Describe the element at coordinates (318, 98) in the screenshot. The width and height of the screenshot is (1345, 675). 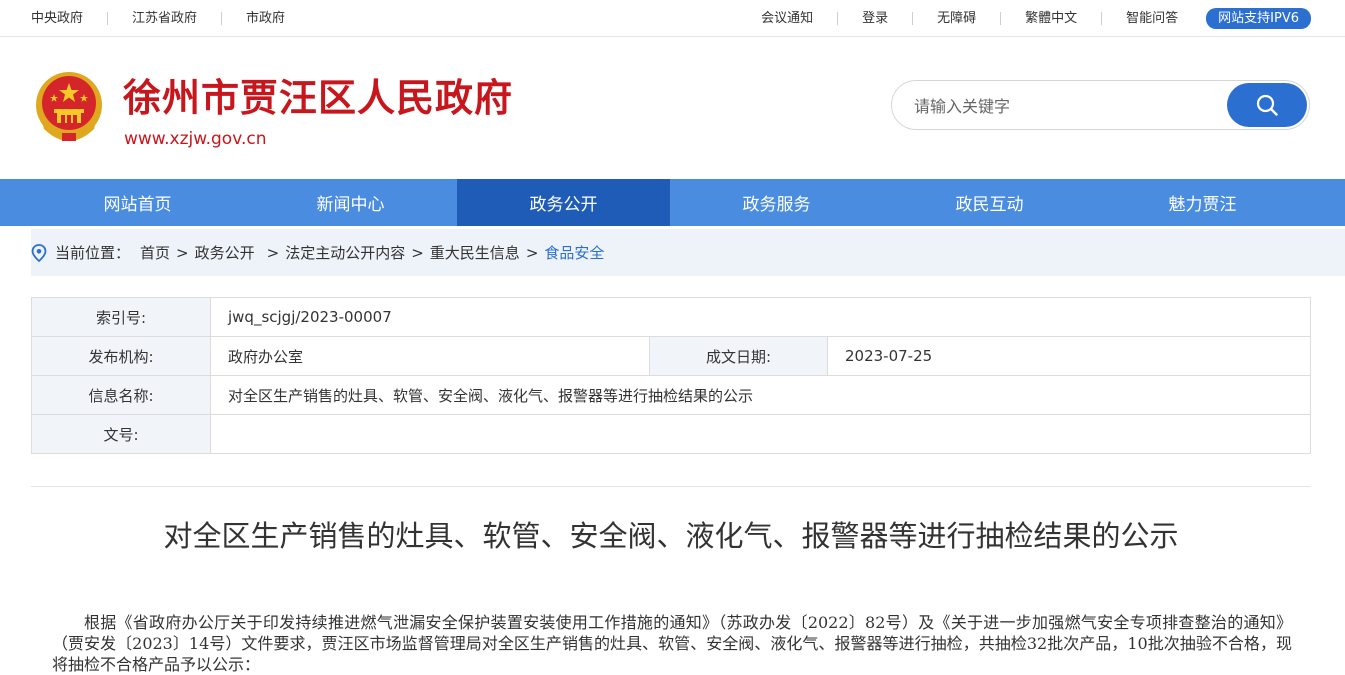
I see `site-title: 徐州市贾汪区人民政府` at that location.